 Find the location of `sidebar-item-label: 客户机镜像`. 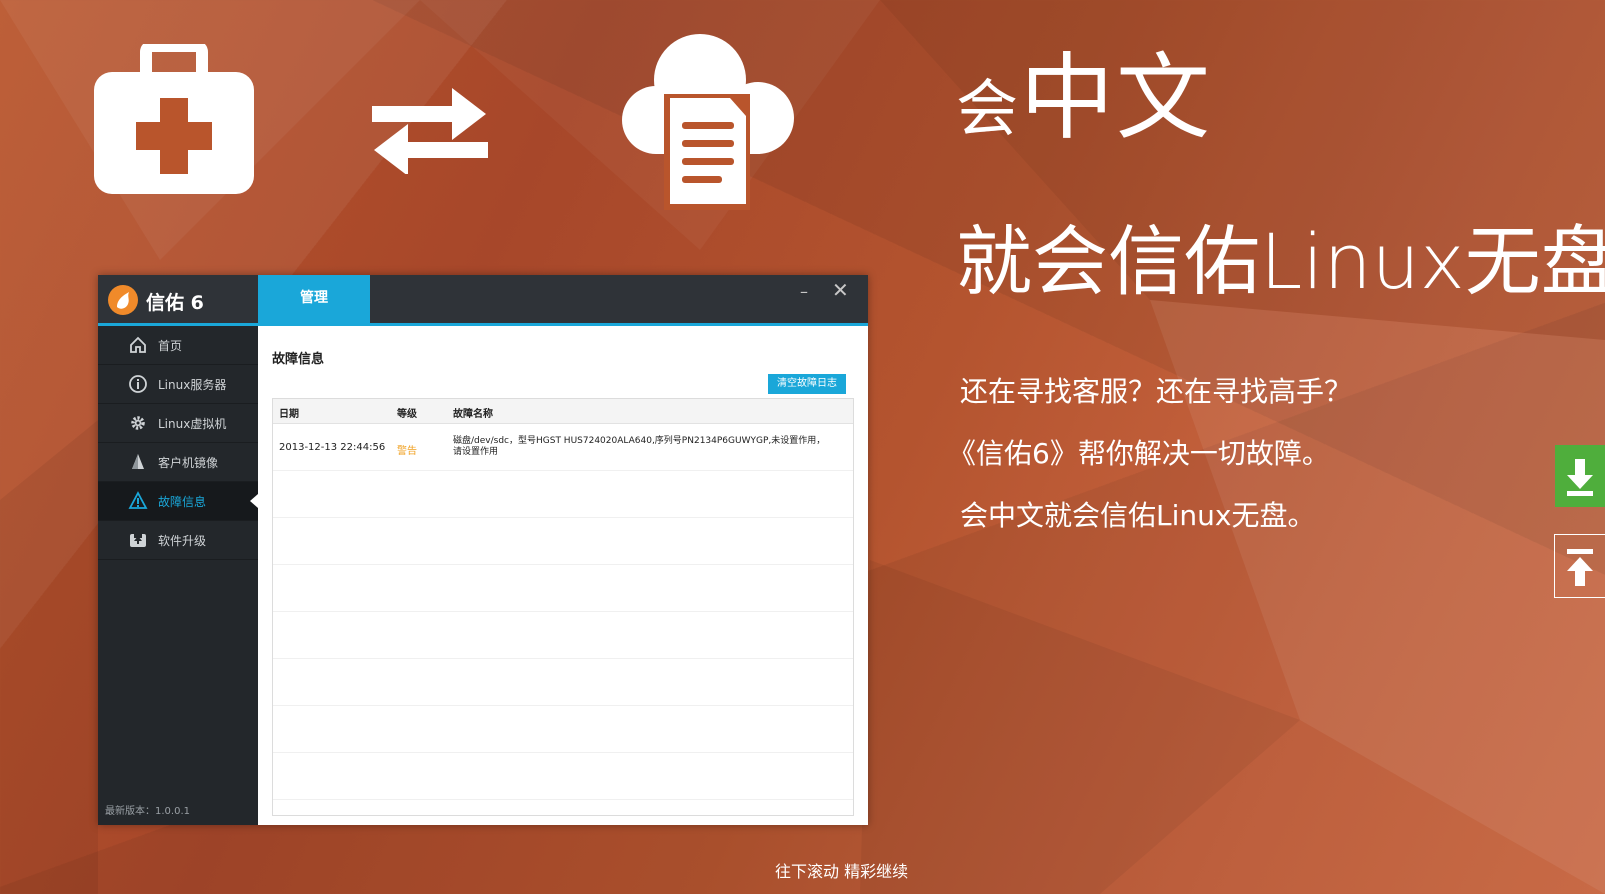

sidebar-item-label: 客户机镜像 is located at coordinates (188, 463).